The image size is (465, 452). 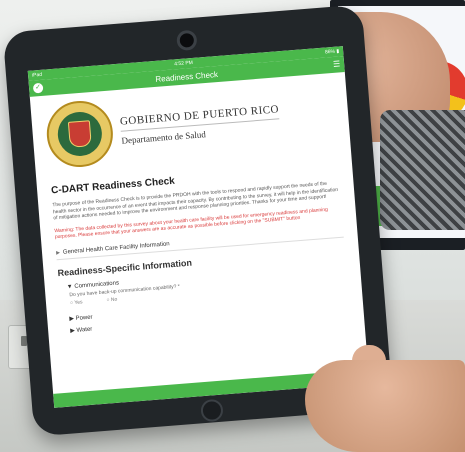 I want to click on back-check-icon: ✓, so click(x=38, y=88).